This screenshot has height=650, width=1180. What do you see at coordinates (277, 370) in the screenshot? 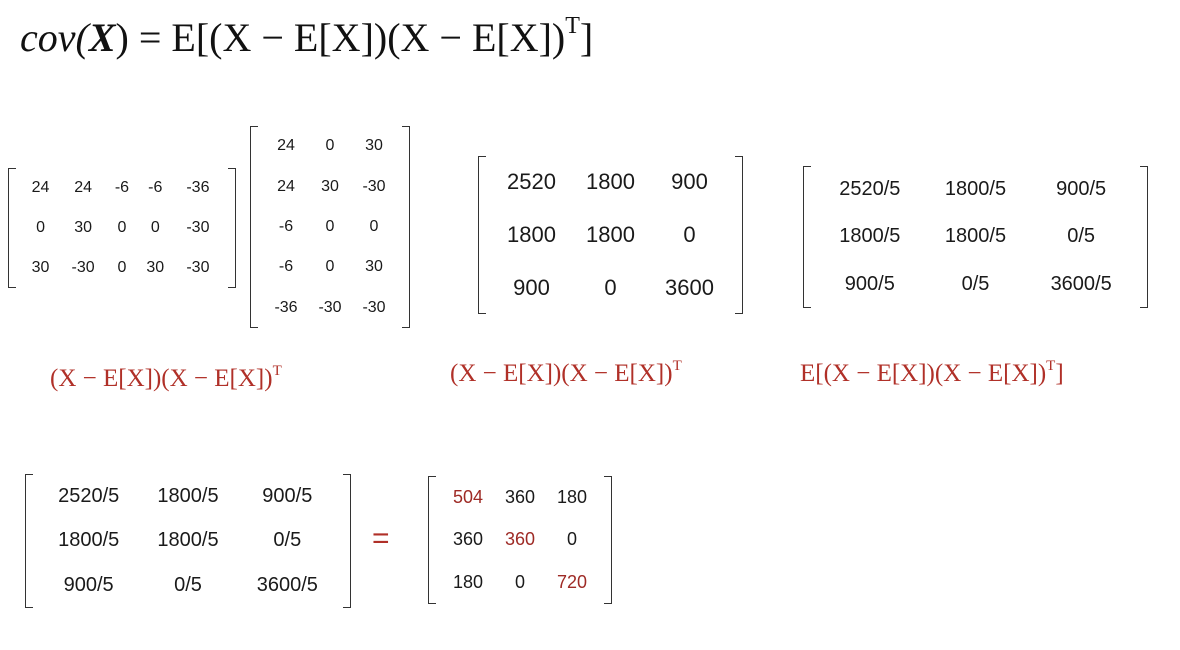
I see `caption-centered-product-sup: T` at bounding box center [277, 370].